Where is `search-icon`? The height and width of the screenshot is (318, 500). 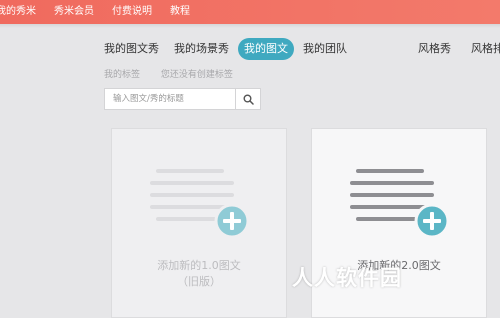 search-icon is located at coordinates (248, 99).